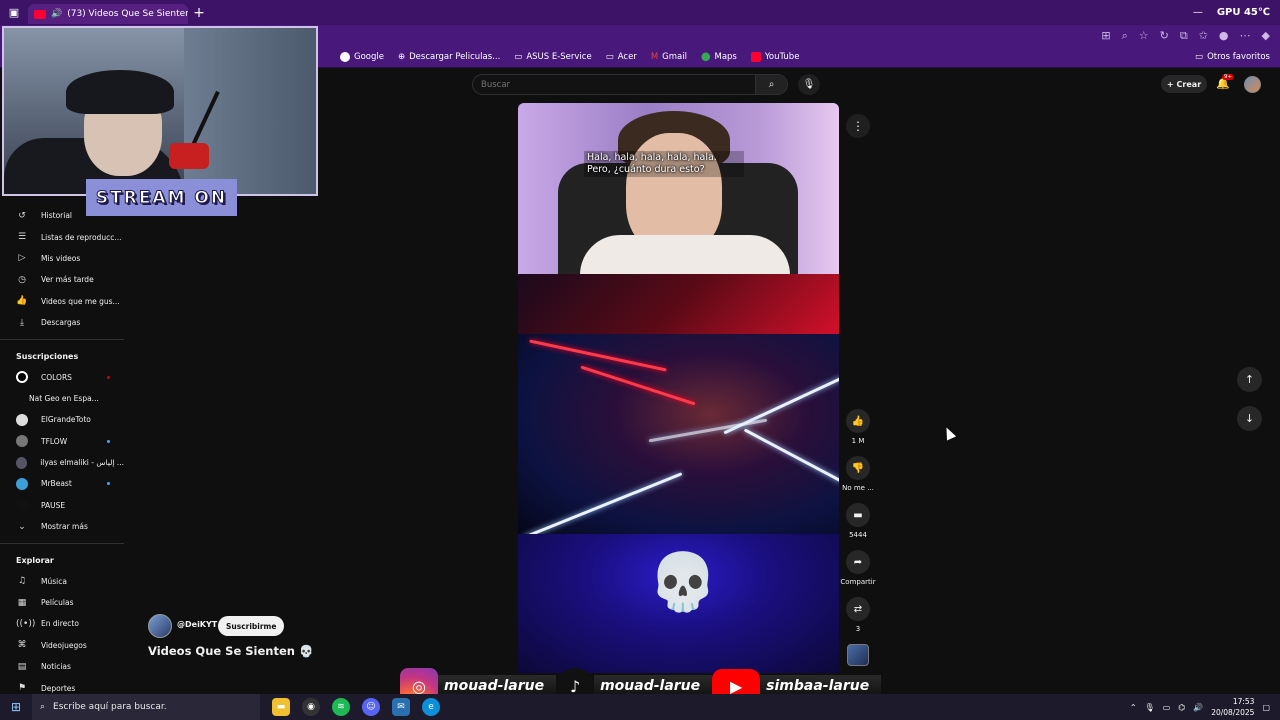  I want to click on refresh-icon: ↻, so click(1164, 36).